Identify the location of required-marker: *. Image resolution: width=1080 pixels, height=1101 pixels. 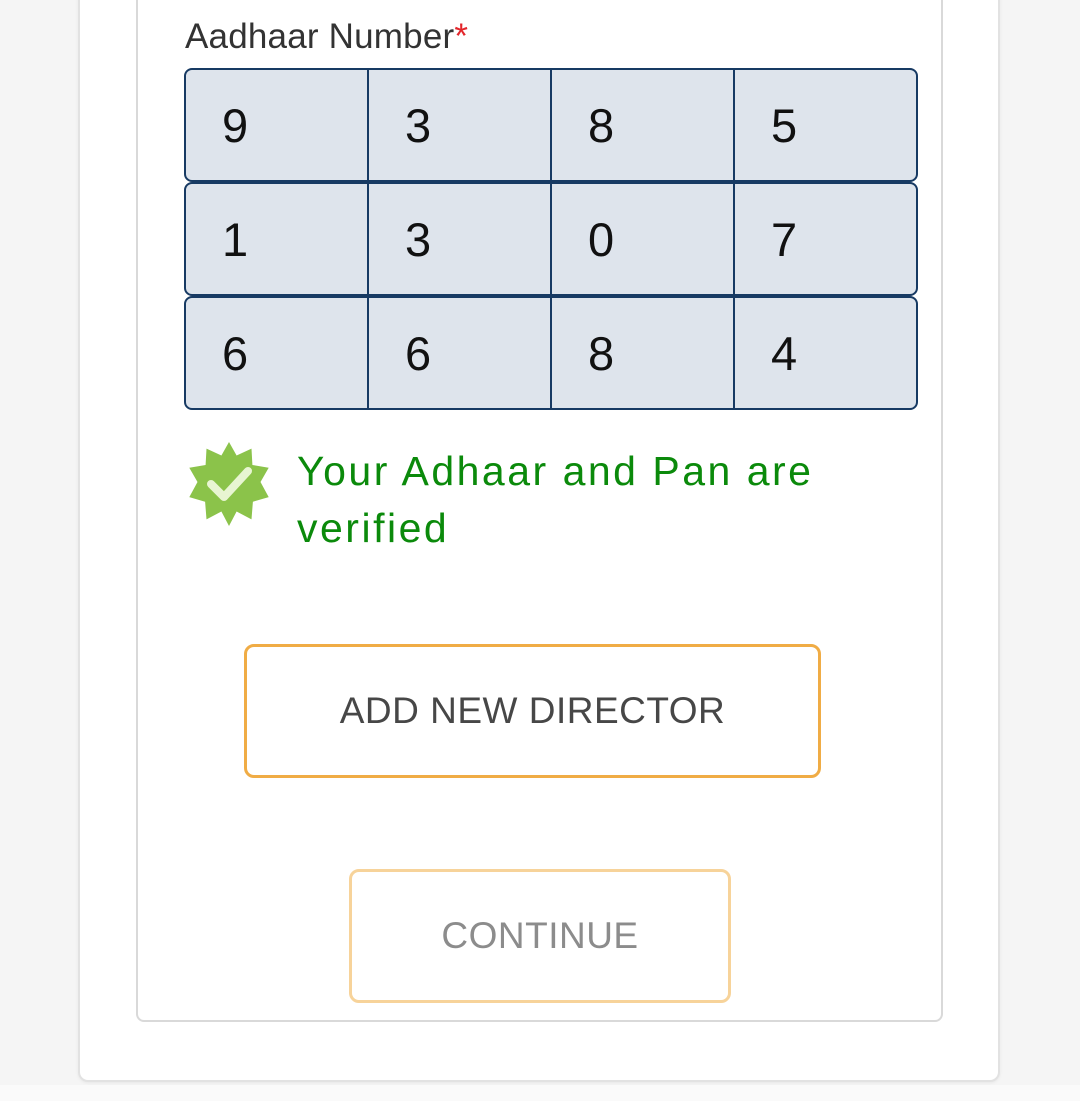
(461, 36).